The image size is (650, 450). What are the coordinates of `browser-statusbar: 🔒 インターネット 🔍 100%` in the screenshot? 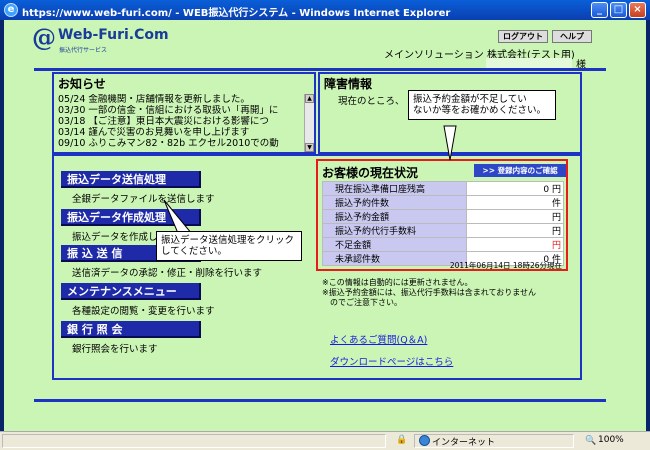 It's located at (325, 440).